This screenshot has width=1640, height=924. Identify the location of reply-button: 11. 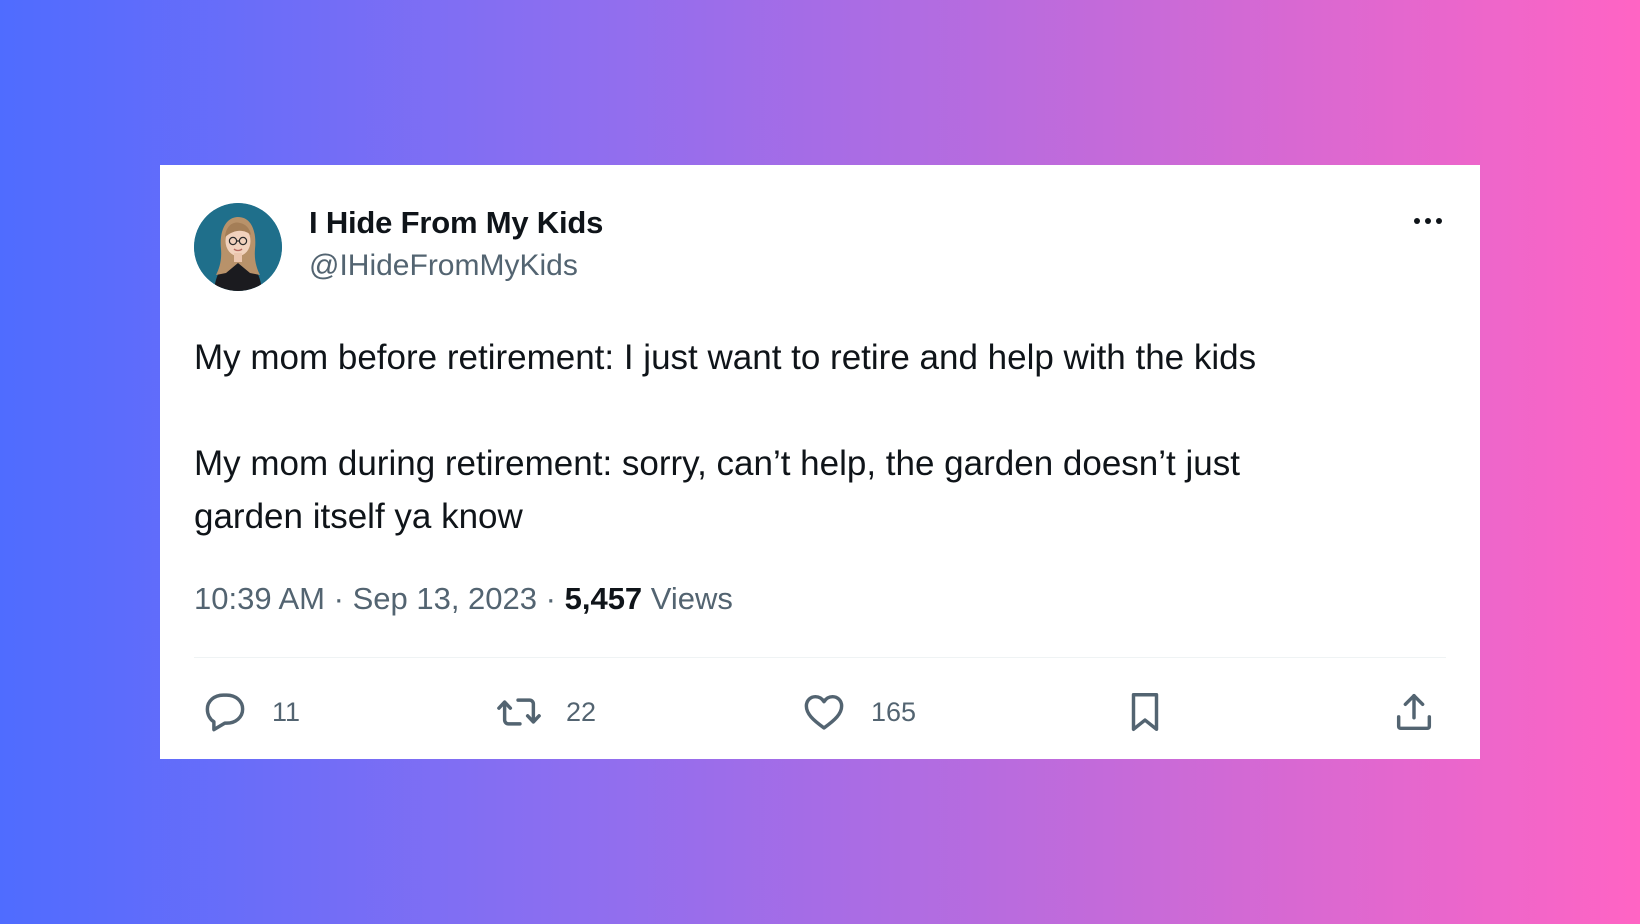
(251, 712).